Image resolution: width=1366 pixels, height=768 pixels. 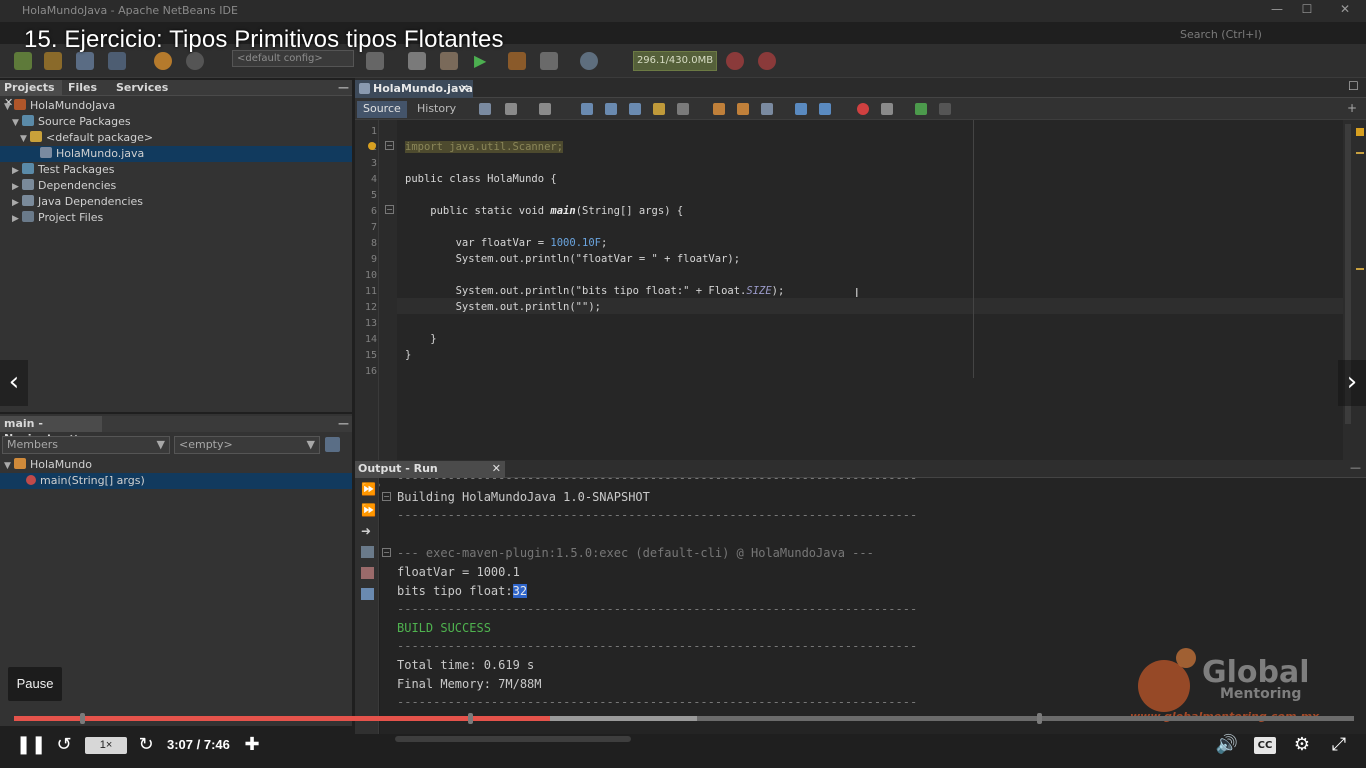 I want to click on redo-icon, so click(x=195, y=61).